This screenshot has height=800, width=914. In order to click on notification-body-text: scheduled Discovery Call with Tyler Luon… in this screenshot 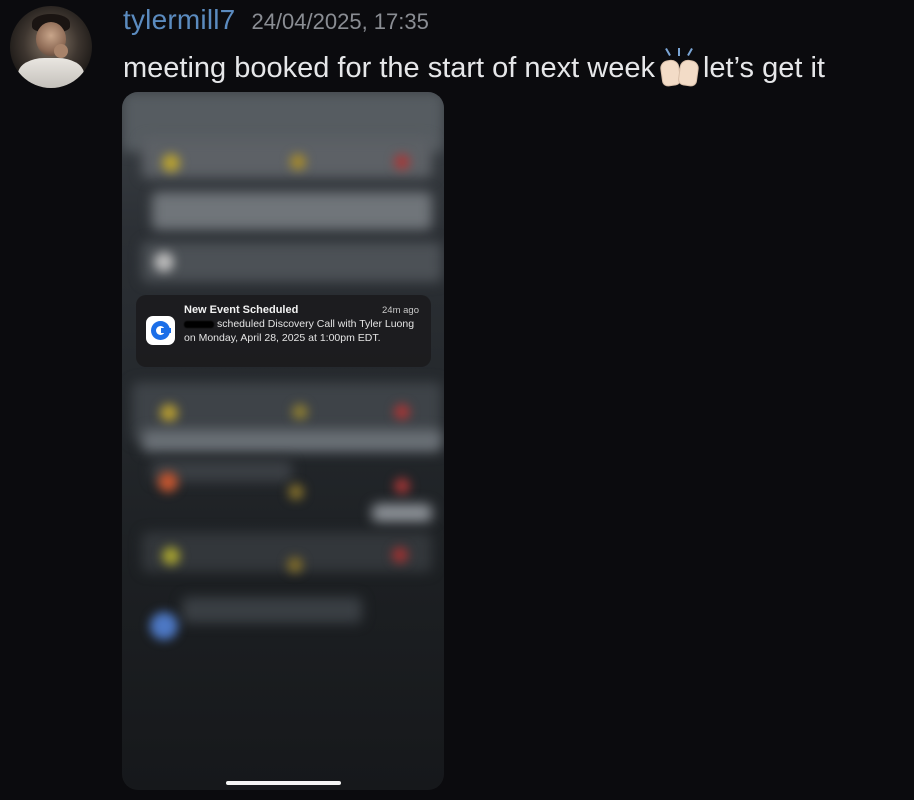, I will do `click(299, 331)`.